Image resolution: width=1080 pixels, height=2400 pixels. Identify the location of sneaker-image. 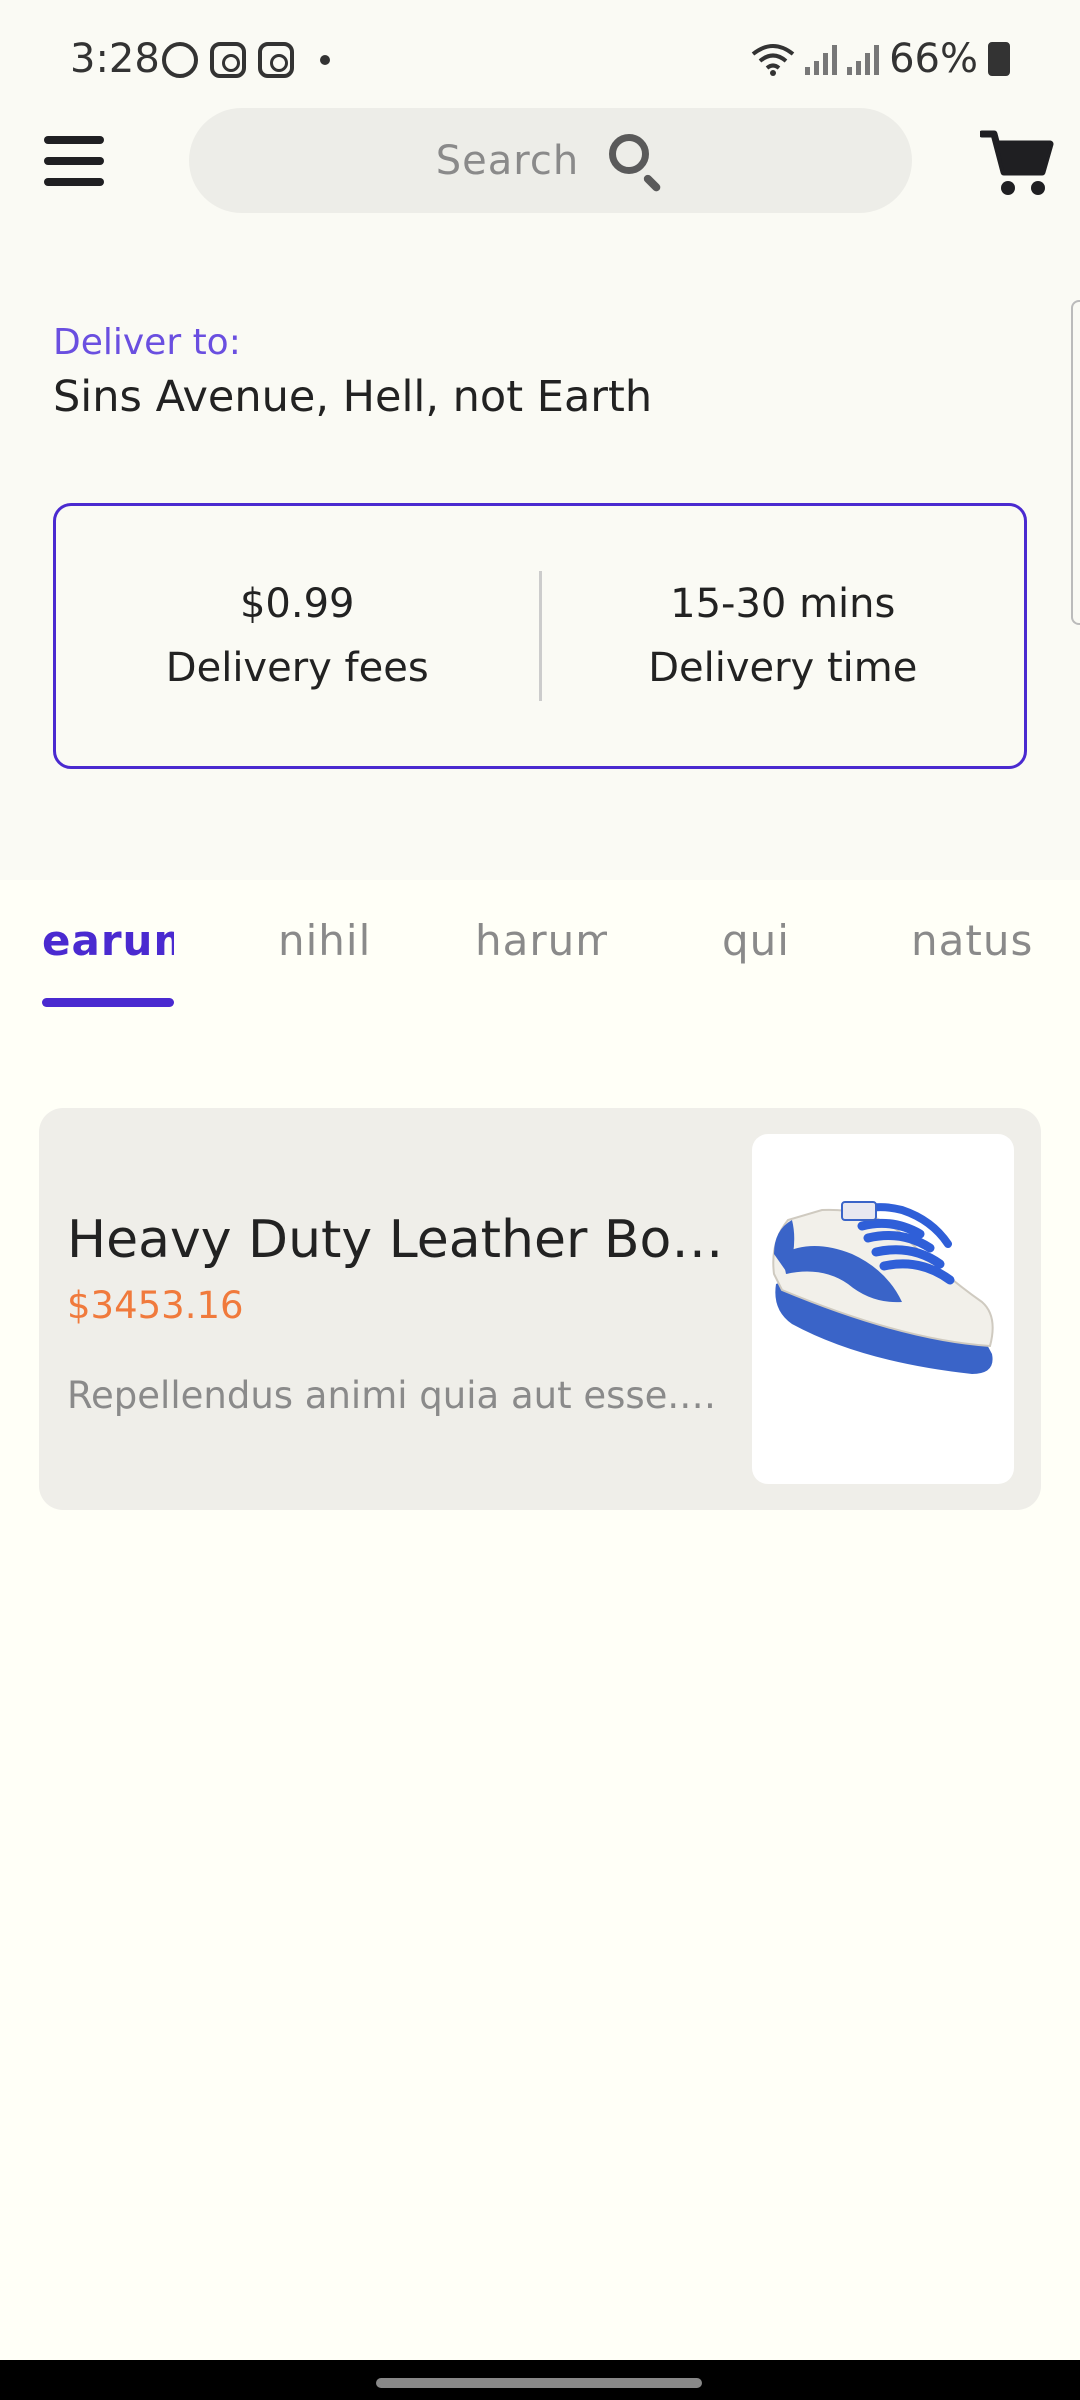
(883, 1287).